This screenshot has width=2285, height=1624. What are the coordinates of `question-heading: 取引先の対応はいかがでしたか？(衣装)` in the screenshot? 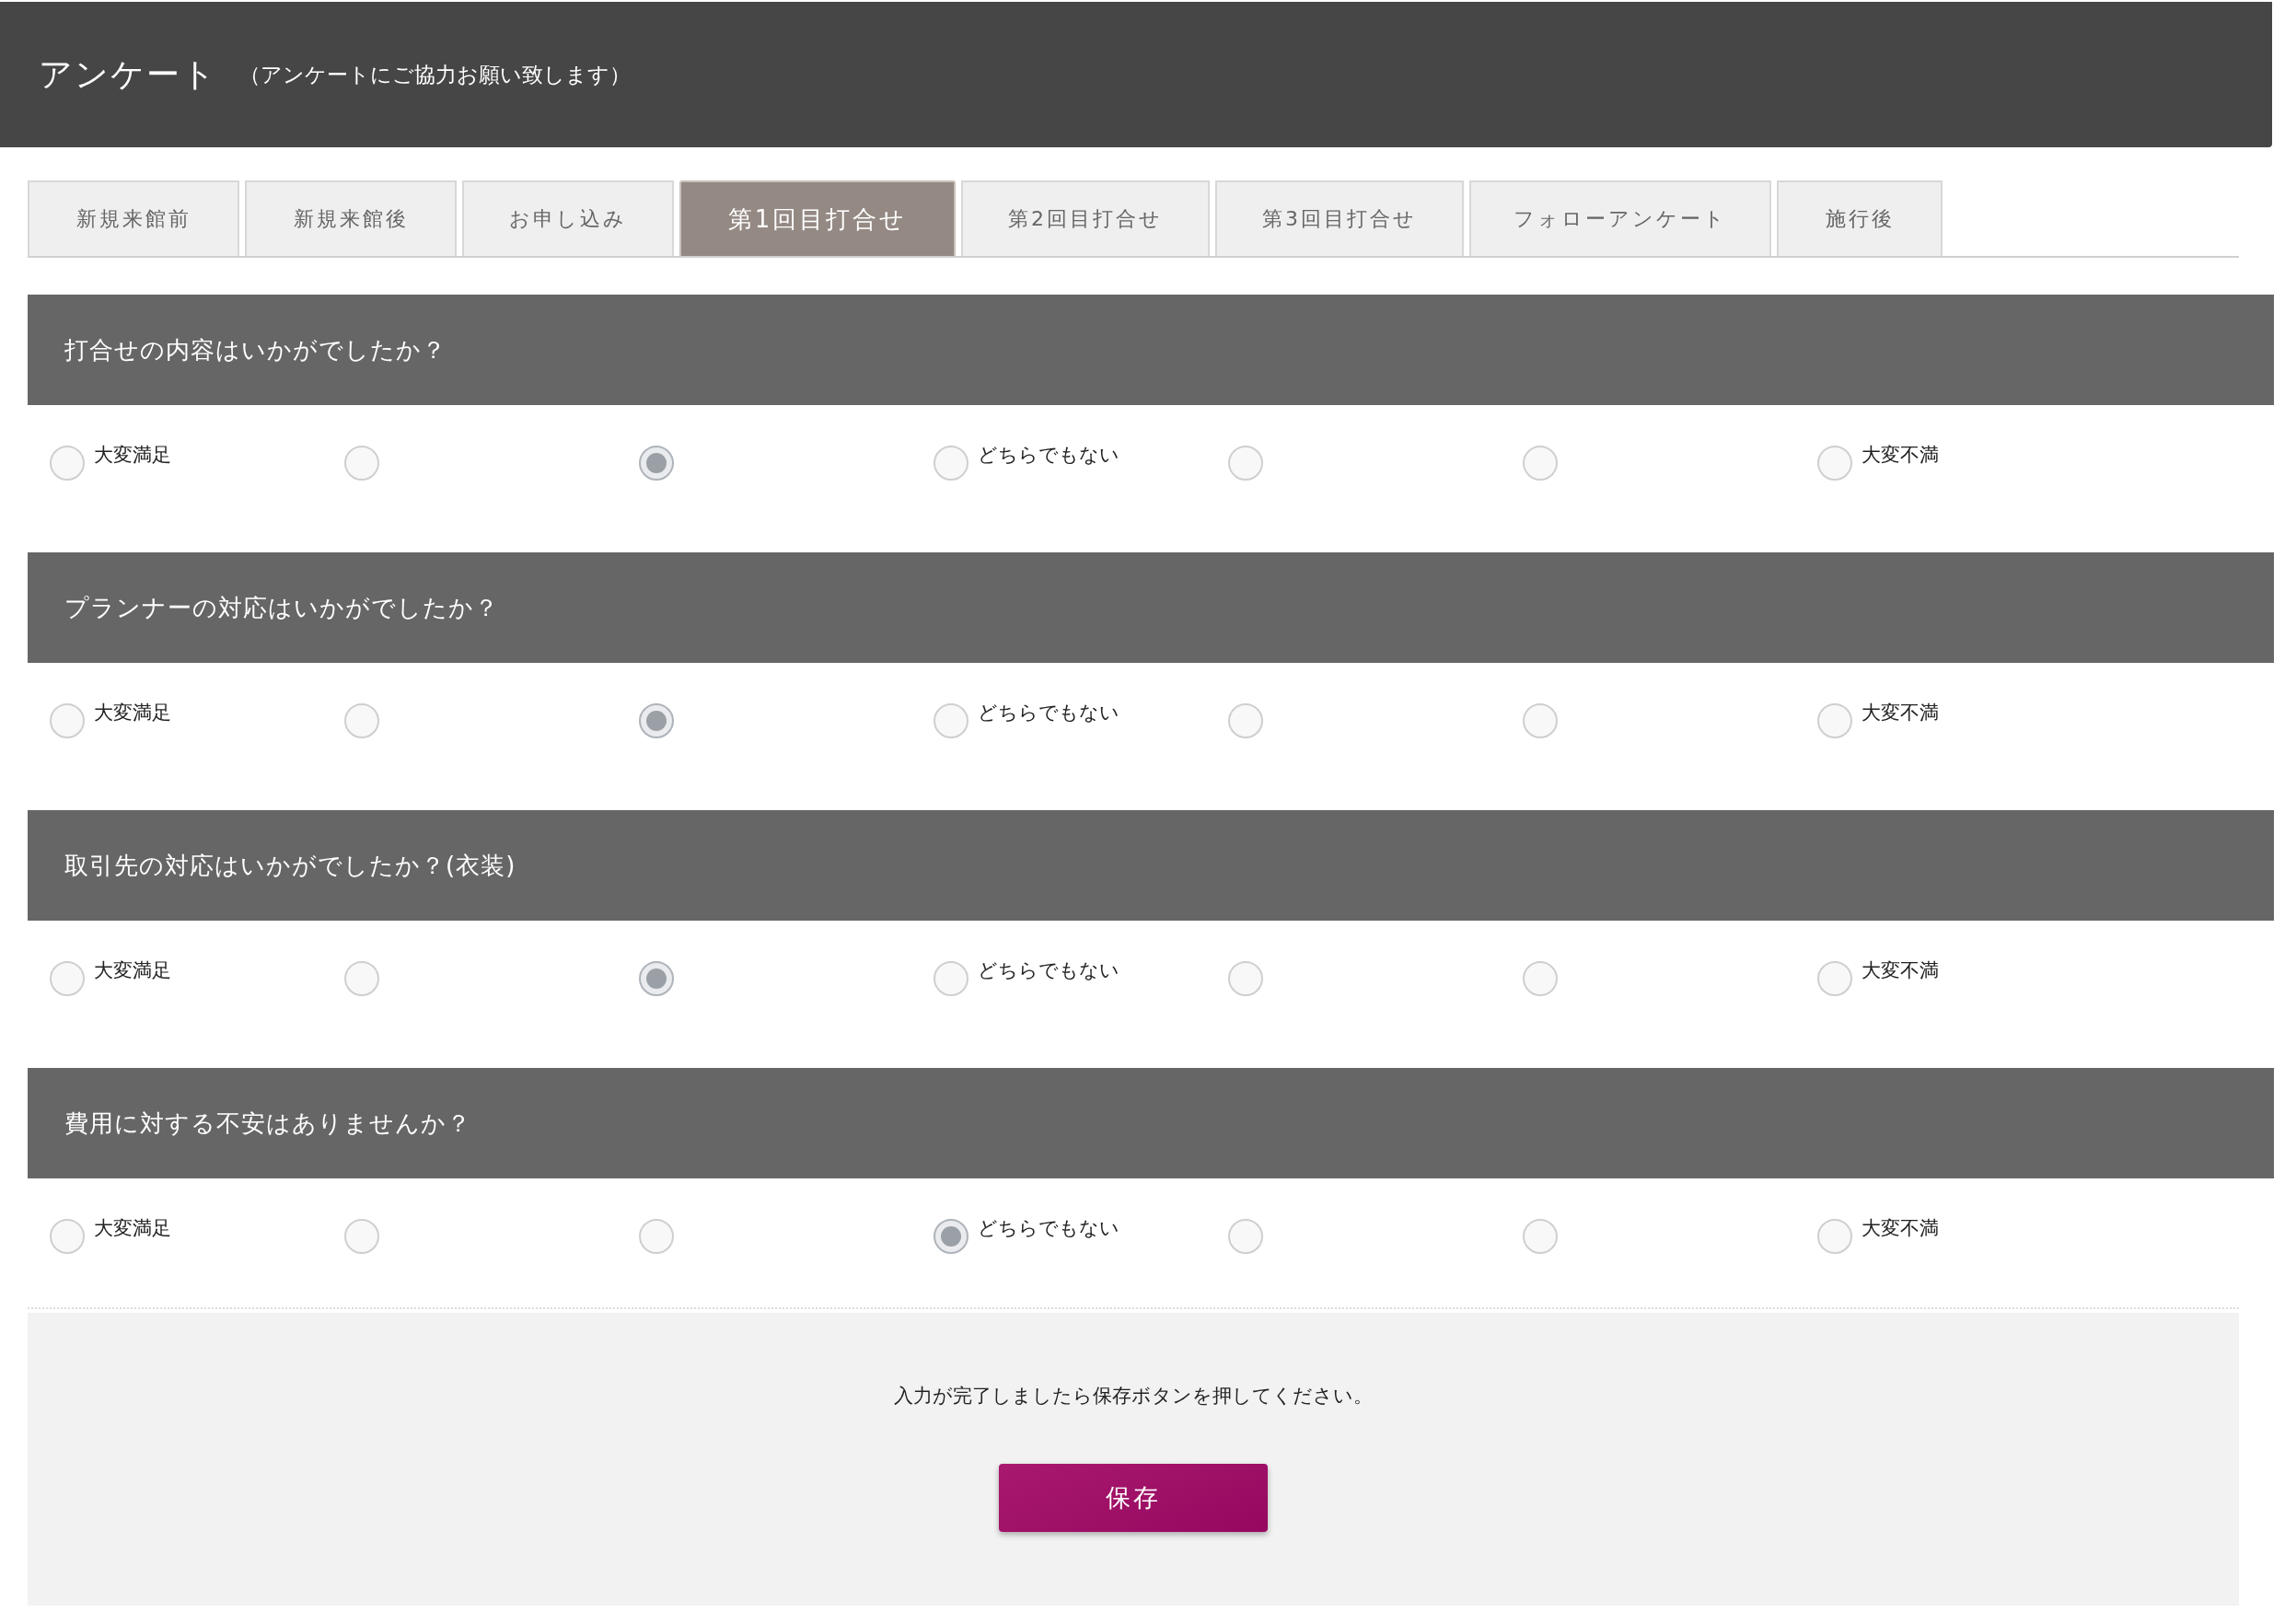 It's located at (1151, 865).